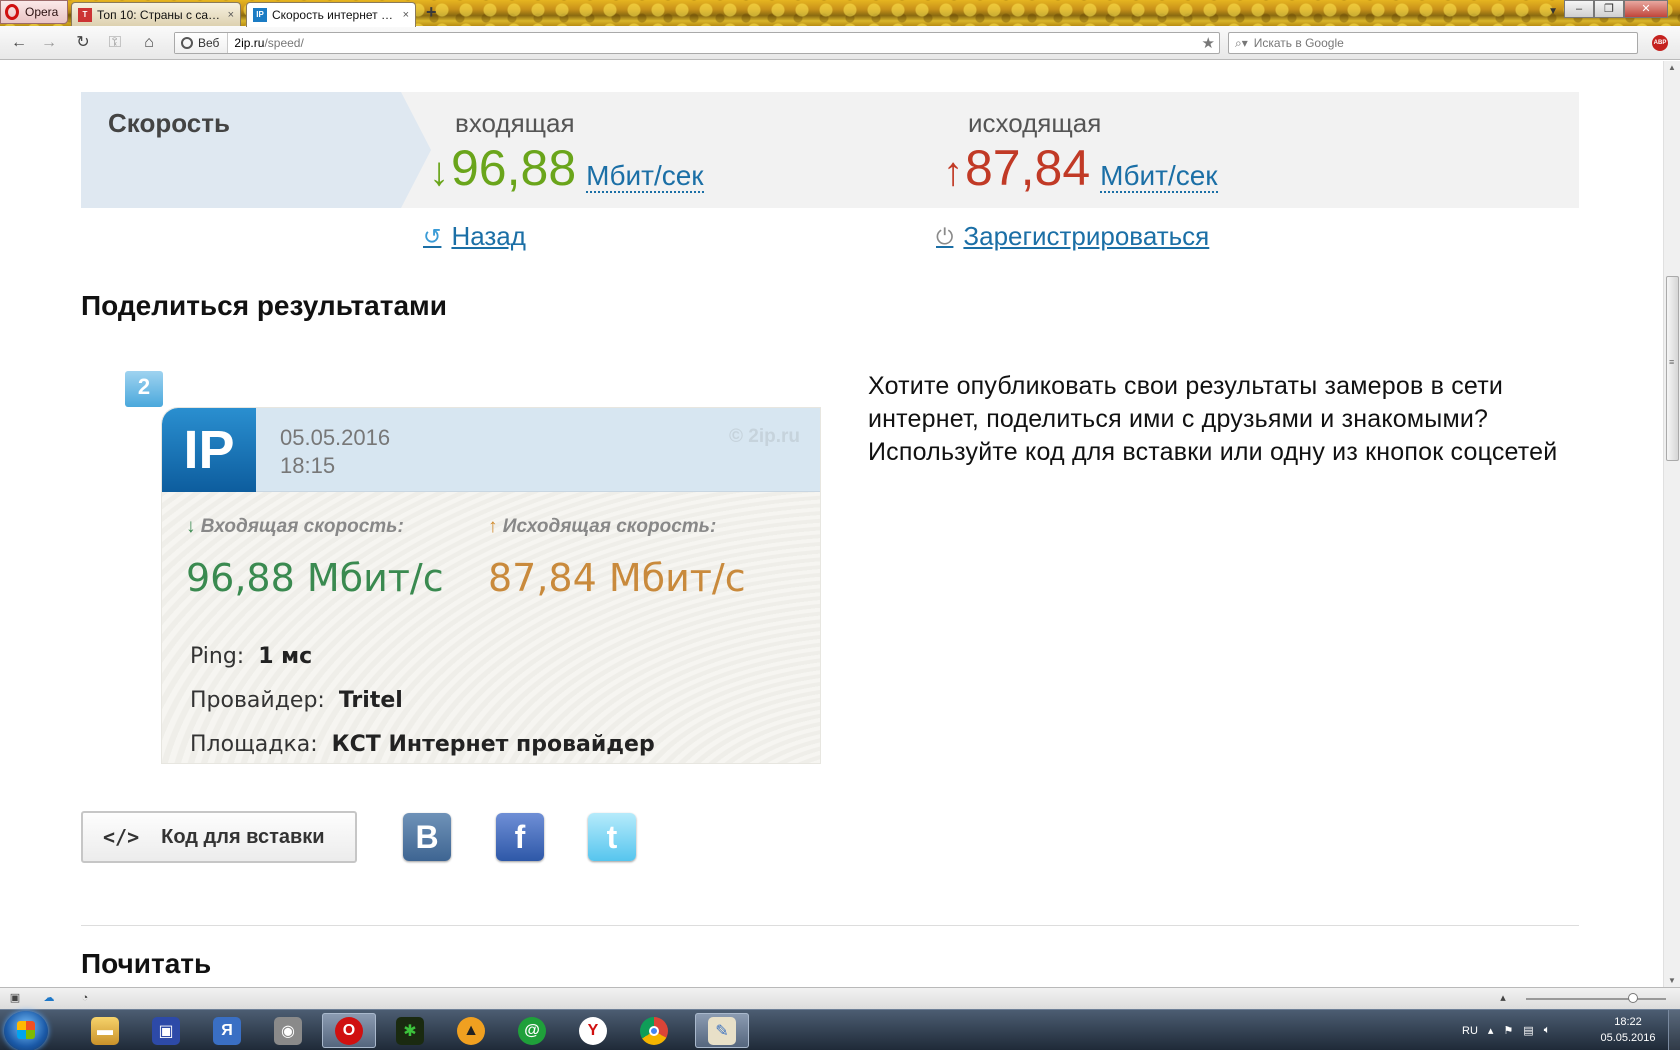  Describe the element at coordinates (257, 700) in the screenshot. I see `provider-label: Провайдер:` at that location.